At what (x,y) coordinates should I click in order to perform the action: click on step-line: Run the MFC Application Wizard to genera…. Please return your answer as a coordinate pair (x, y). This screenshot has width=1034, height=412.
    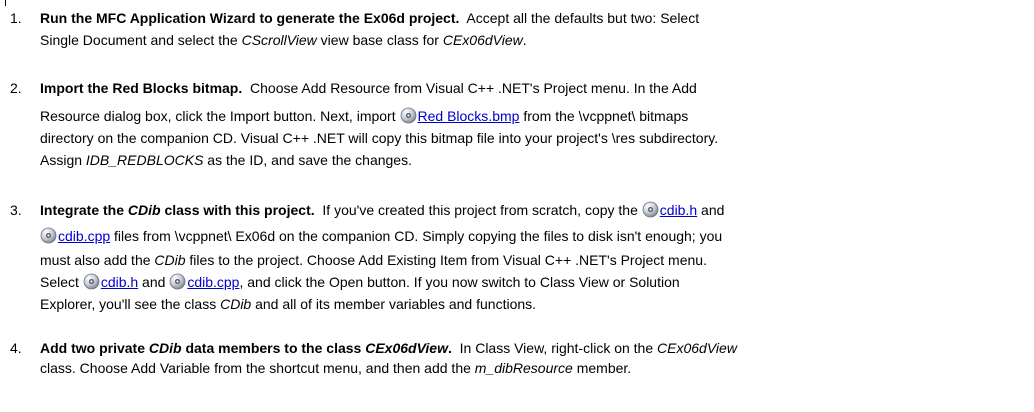
    Looking at the image, I should click on (369, 18).